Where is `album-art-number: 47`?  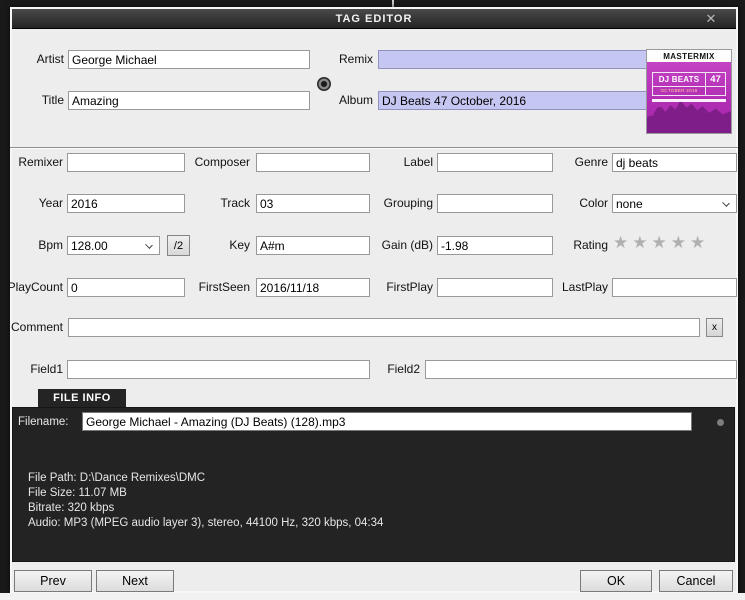
album-art-number: 47 is located at coordinates (715, 79).